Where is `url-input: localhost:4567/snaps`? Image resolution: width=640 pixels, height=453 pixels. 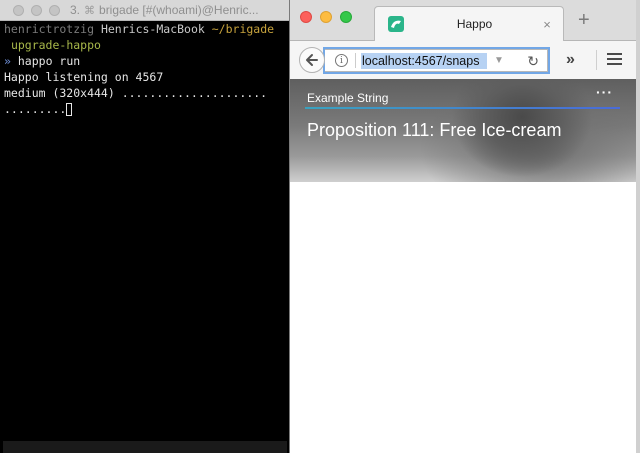
url-input: localhost:4567/snaps is located at coordinates (424, 60).